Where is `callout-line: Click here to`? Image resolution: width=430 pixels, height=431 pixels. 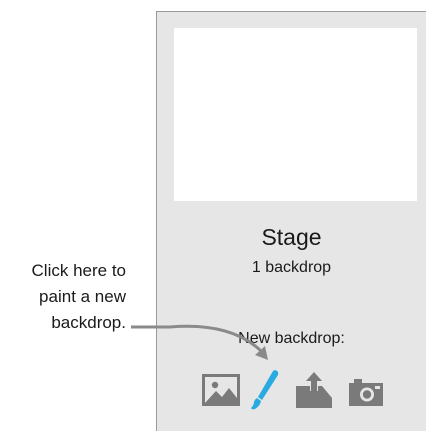 callout-line: Click here to is located at coordinates (78, 270).